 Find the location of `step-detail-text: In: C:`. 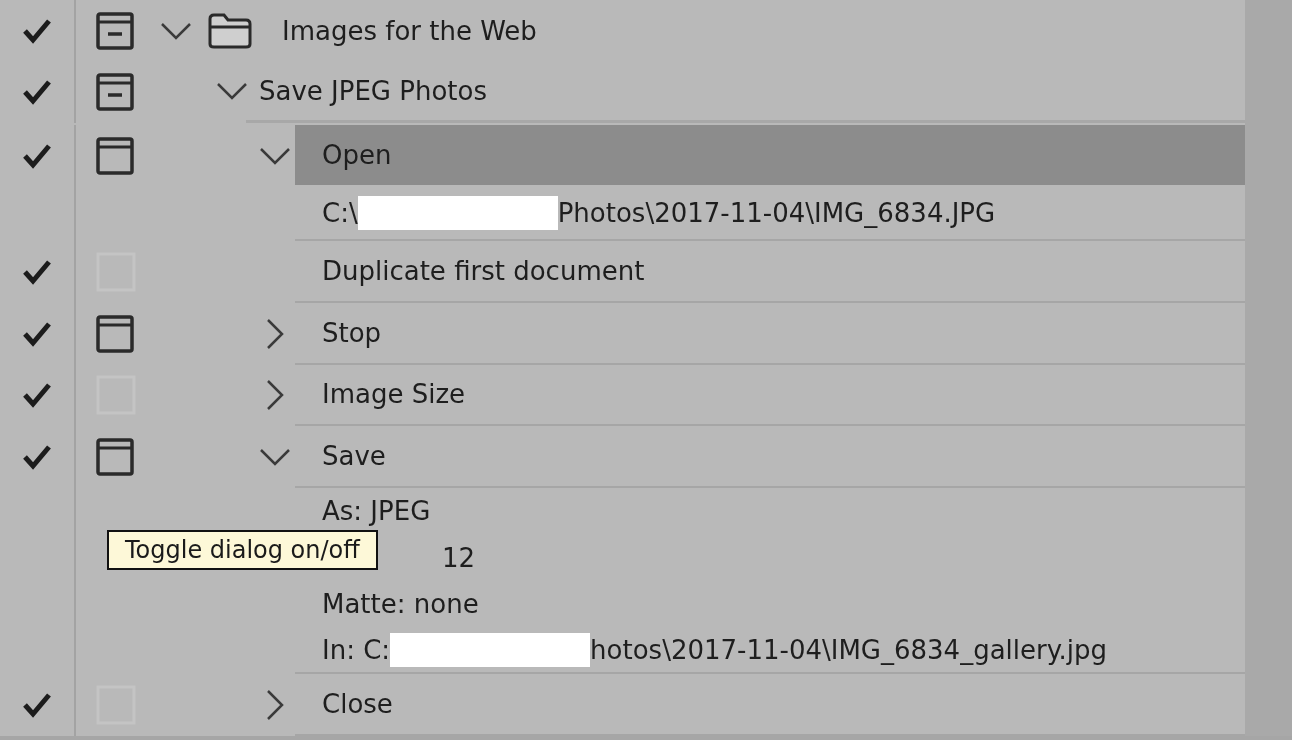

step-detail-text: In: C: is located at coordinates (356, 650).